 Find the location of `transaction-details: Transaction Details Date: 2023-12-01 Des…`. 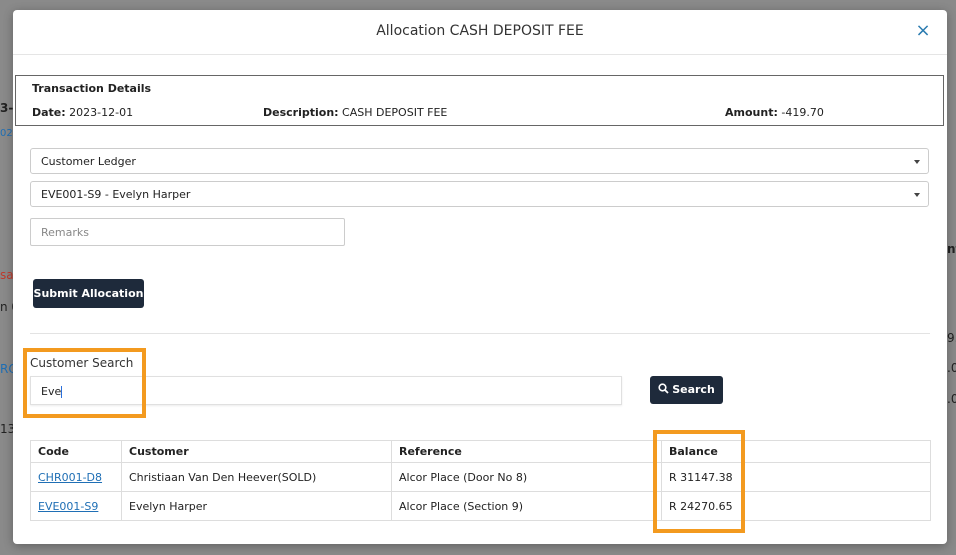

transaction-details: Transaction Details Date: 2023-12-01 Des… is located at coordinates (479, 100).